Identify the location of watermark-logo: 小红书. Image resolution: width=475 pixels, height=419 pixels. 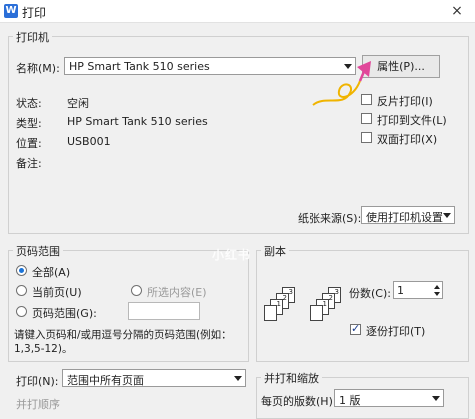
(232, 255).